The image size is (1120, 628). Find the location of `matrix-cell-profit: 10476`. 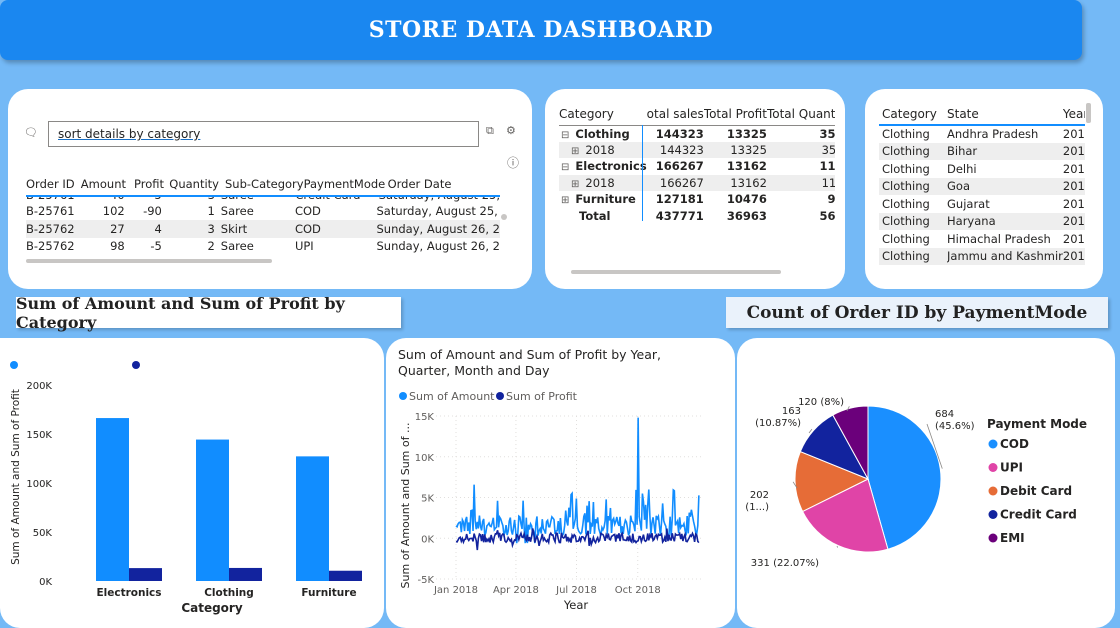

matrix-cell-profit: 10476 is located at coordinates (746, 199).